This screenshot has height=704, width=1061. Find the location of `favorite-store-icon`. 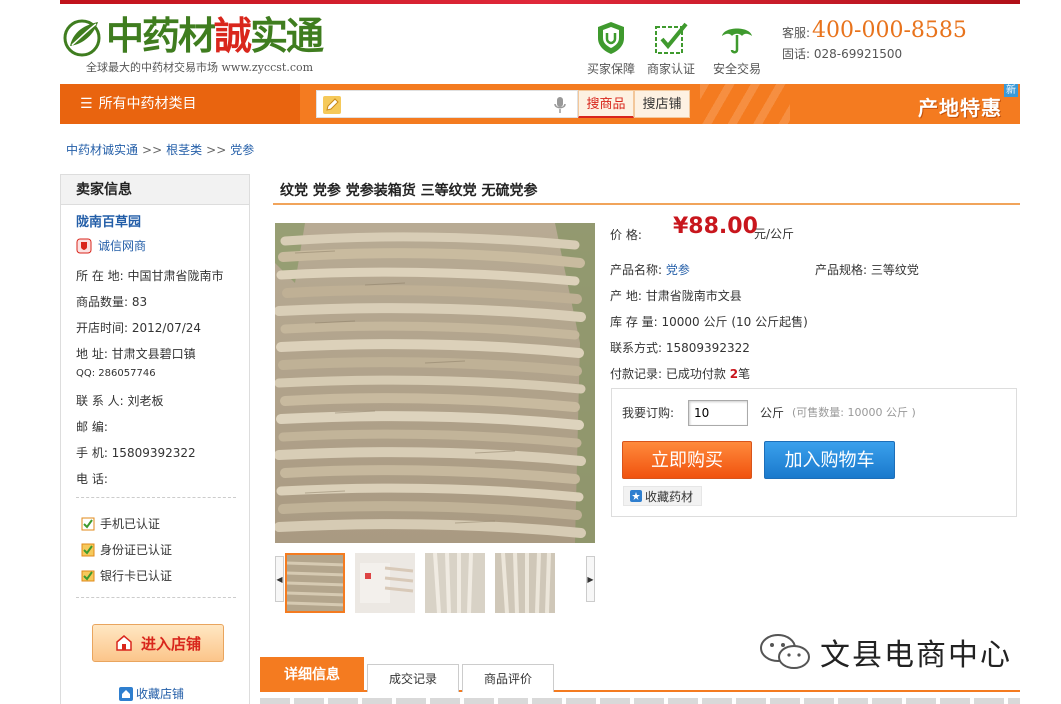

favorite-store-icon is located at coordinates (126, 693).